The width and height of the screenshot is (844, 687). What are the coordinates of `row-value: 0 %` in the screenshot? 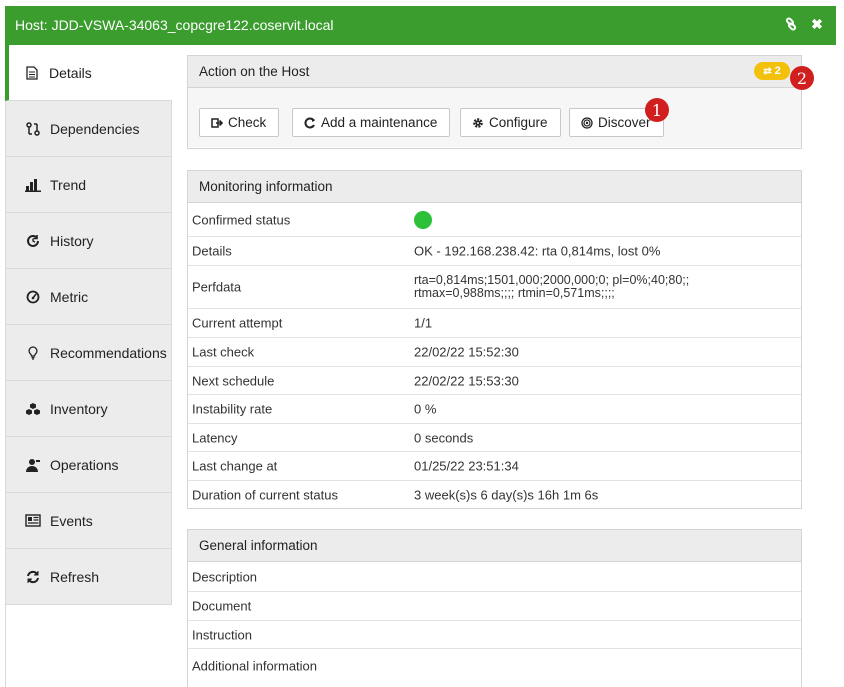 It's located at (425, 409).